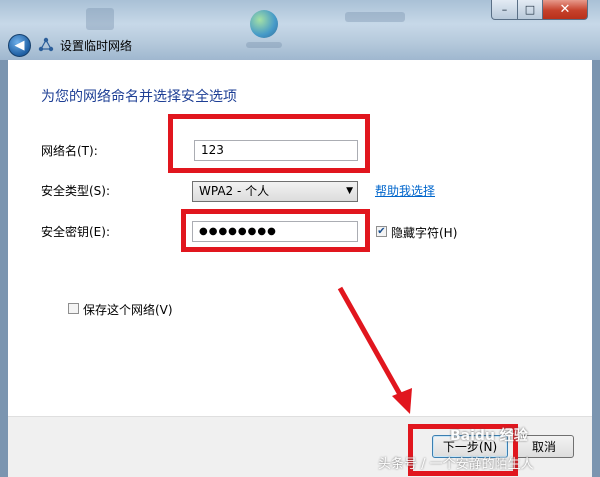 This screenshot has width=600, height=477. Describe the element at coordinates (489, 436) in the screenshot. I see `baidu-watermark: Baidu 经验` at that location.